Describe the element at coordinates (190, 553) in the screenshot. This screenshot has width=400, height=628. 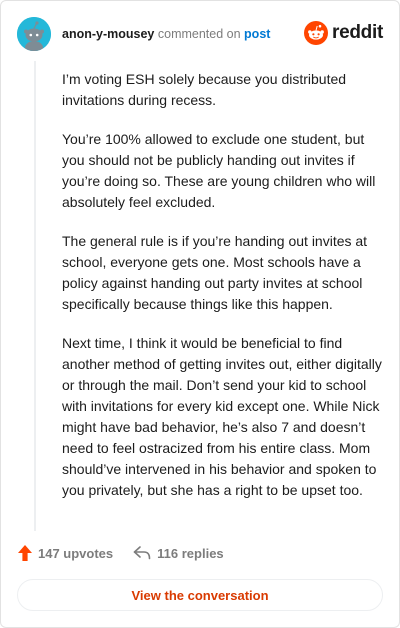
I see `reply-count: 116 replies` at that location.